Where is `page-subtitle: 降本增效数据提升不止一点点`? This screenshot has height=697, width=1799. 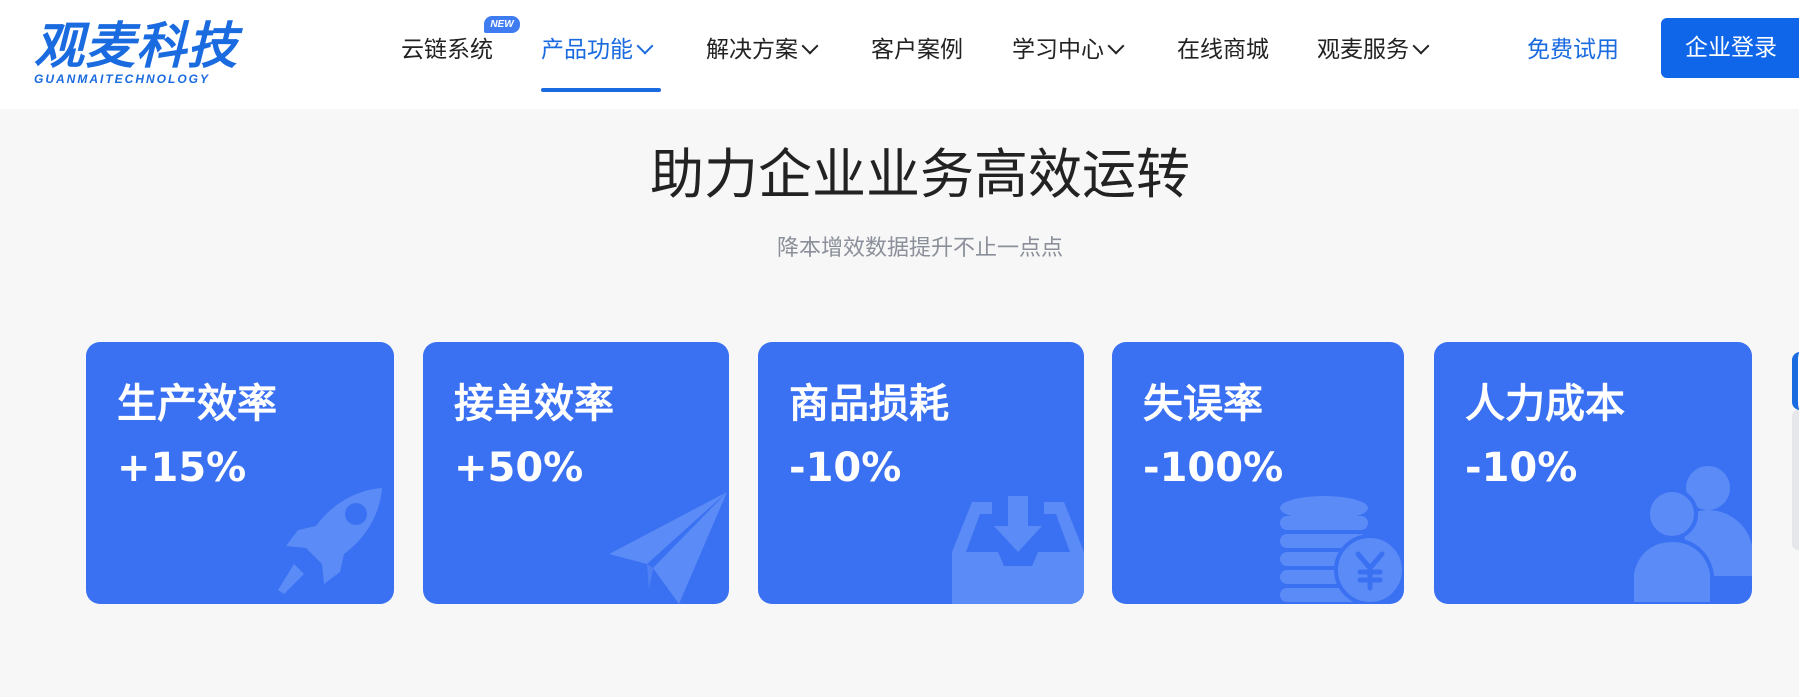 page-subtitle: 降本增效数据提升不止一点点 is located at coordinates (919, 248).